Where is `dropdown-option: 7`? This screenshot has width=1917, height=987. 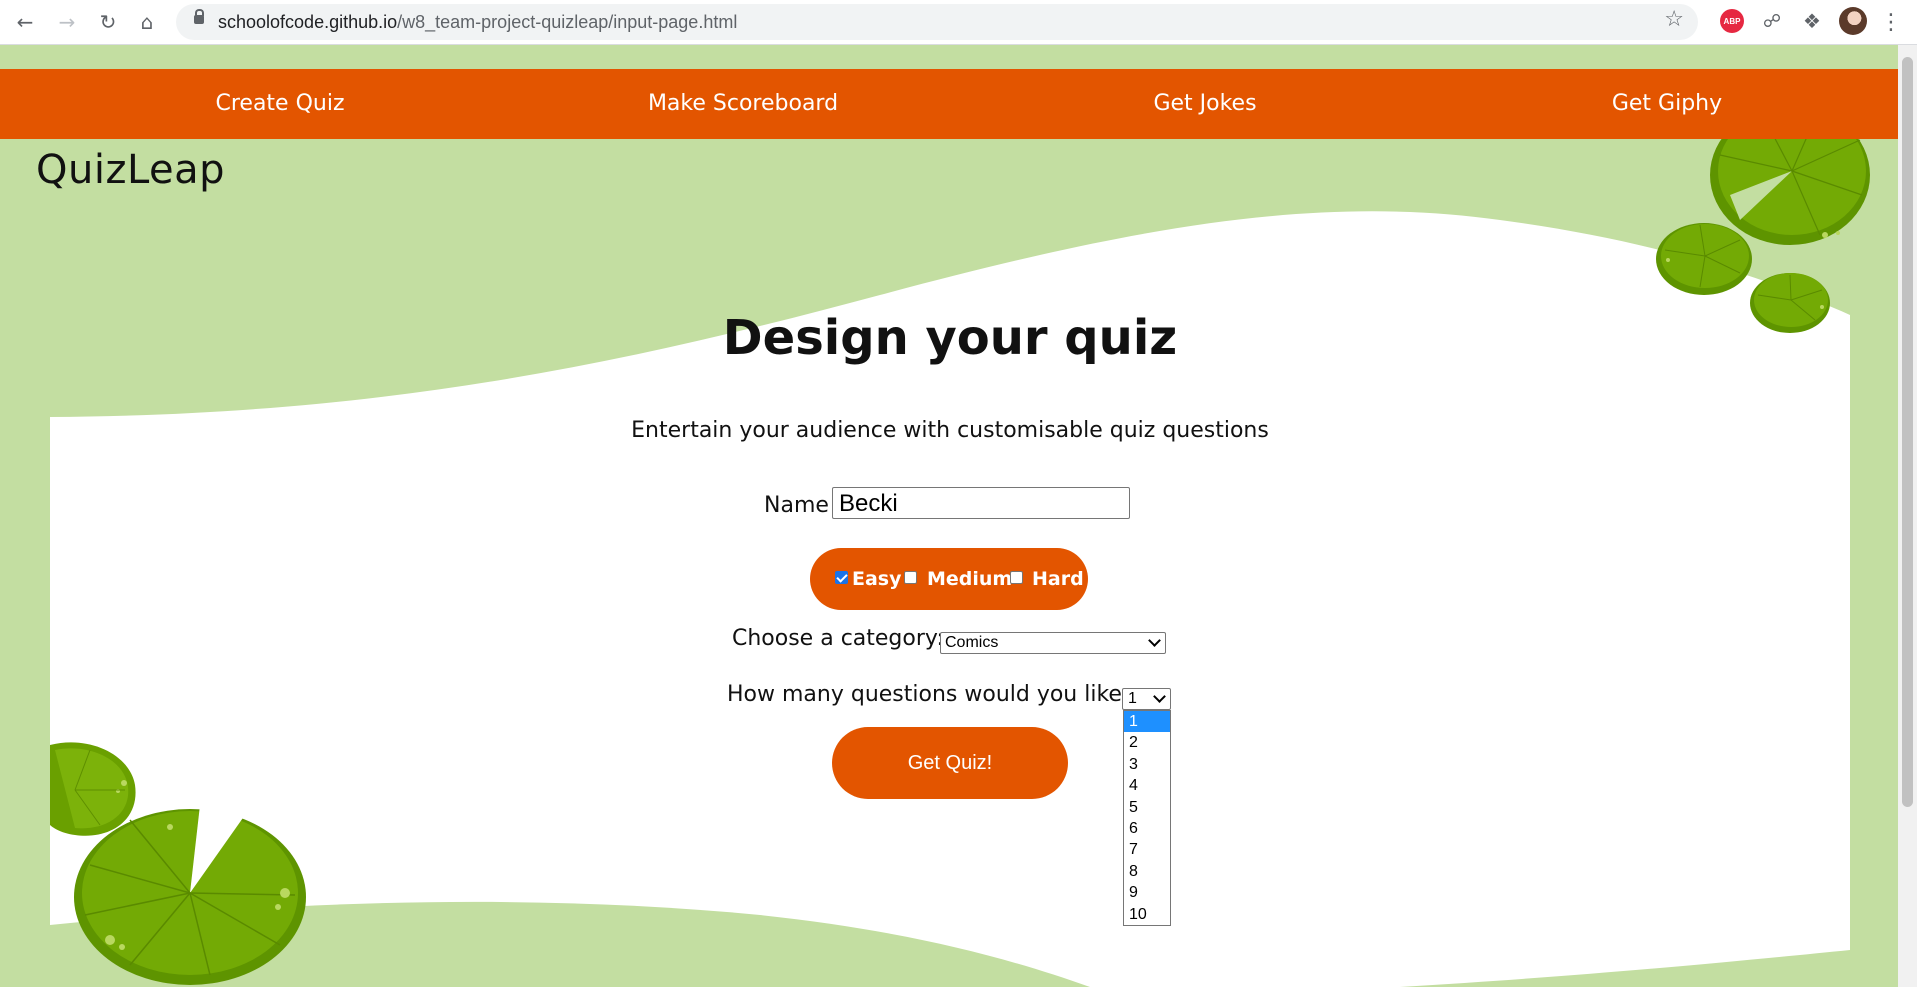
dropdown-option: 7 is located at coordinates (1147, 849).